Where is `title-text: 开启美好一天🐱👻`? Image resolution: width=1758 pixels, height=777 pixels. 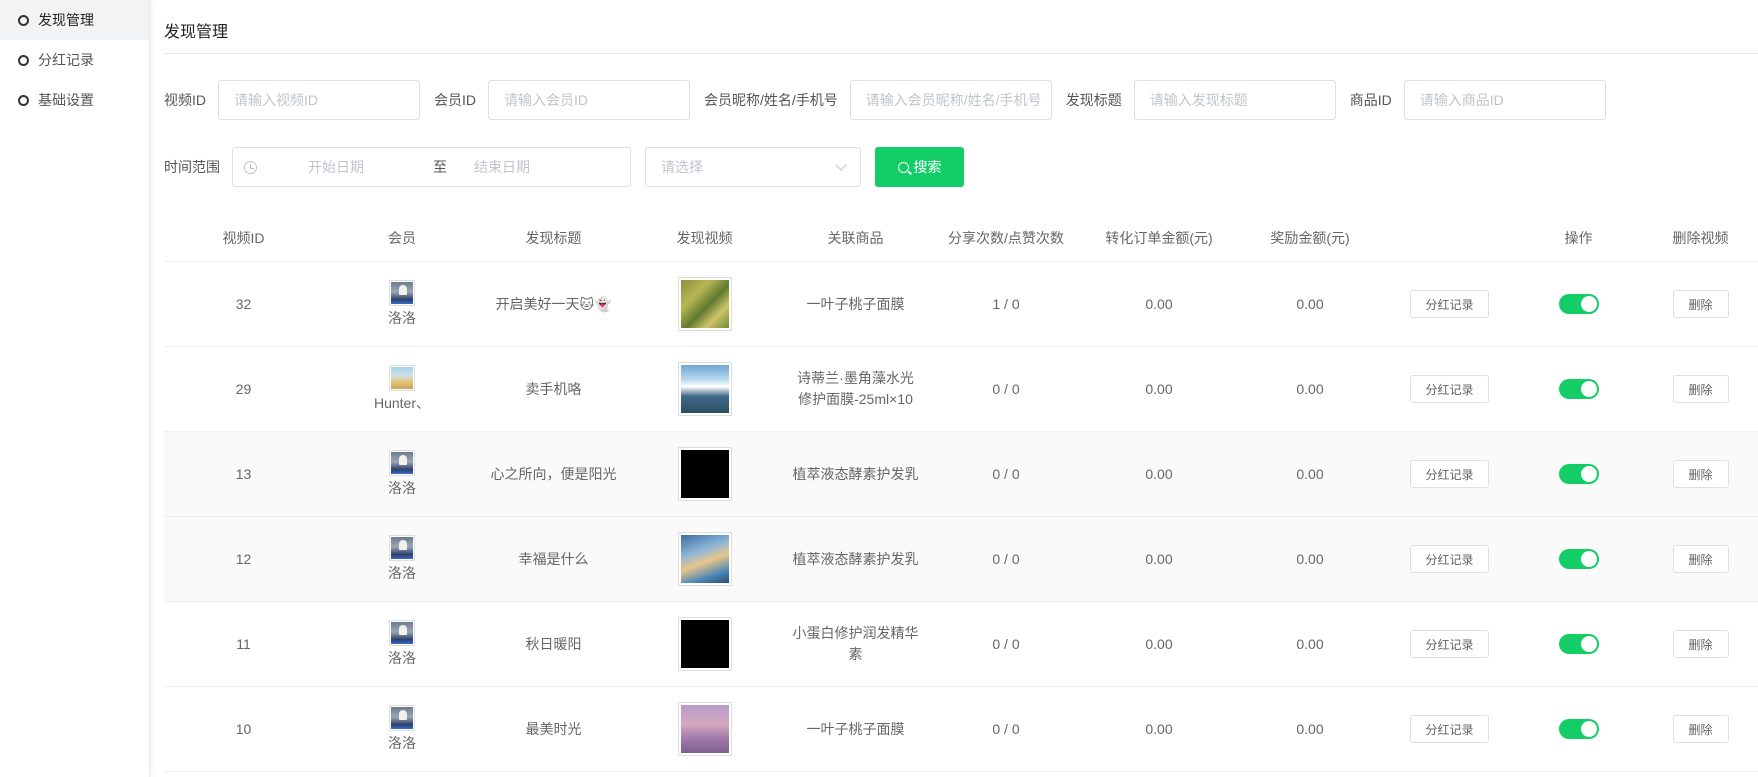
title-text: 开启美好一天🐱👻 is located at coordinates (553, 305).